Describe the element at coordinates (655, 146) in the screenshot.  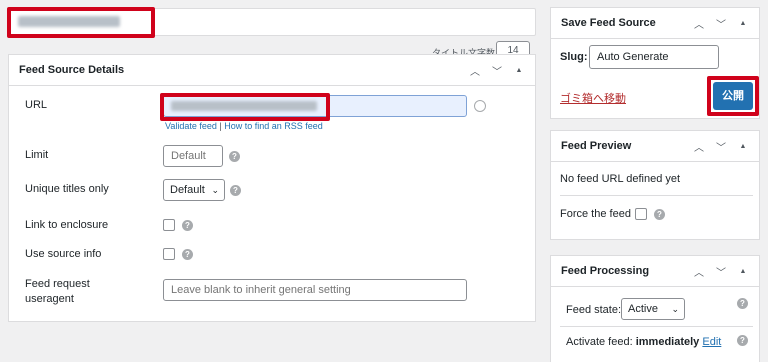
I see `feed-preview-header: Feed Preview ︿ ﹀ ▲` at that location.